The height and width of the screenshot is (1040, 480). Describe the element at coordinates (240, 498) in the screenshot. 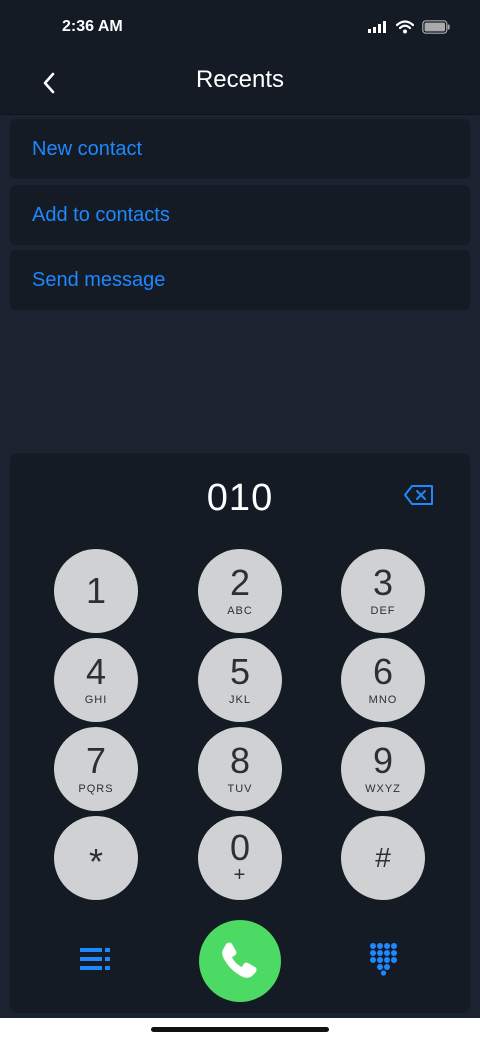

I see `dialed-number: 010` at that location.